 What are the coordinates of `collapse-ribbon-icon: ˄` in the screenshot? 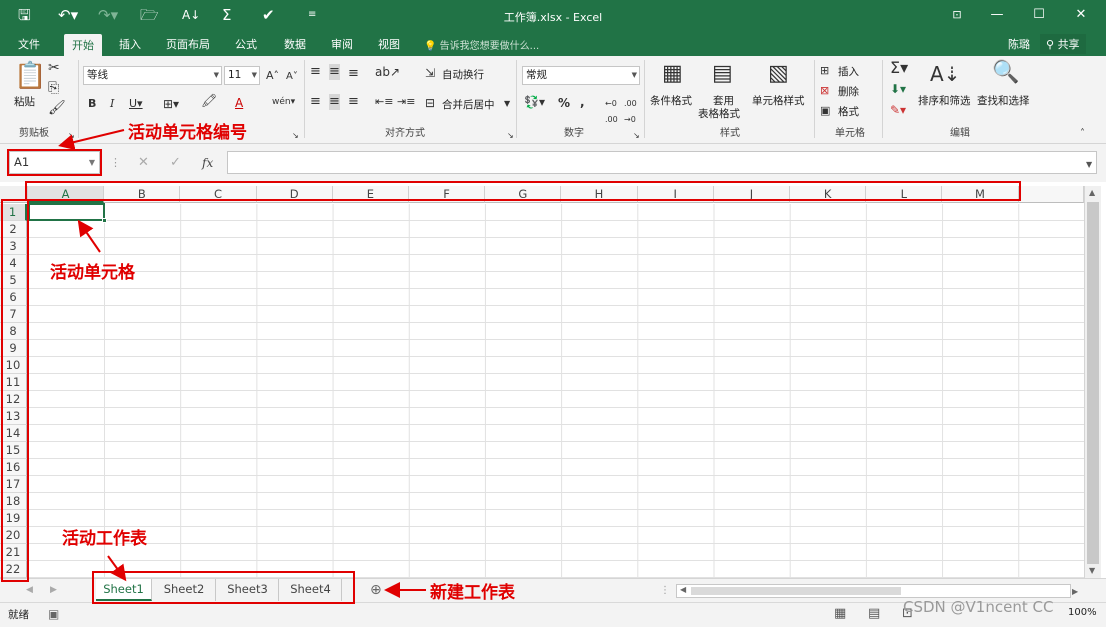 It's located at (1082, 134).